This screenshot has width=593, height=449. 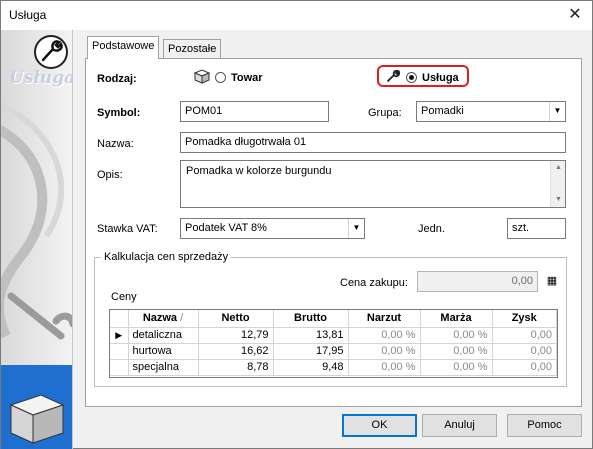 What do you see at coordinates (51, 52) in the screenshot?
I see `service-wrench-icon` at bounding box center [51, 52].